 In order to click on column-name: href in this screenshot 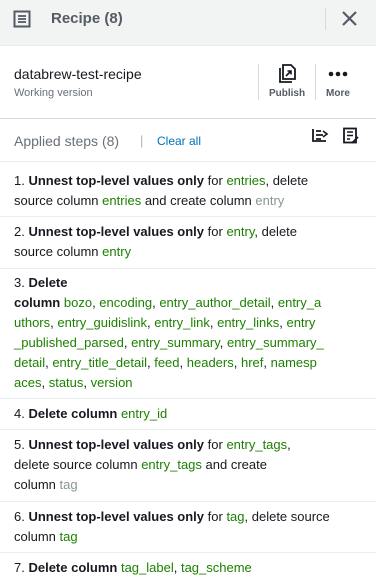, I will do `click(252, 362)`.